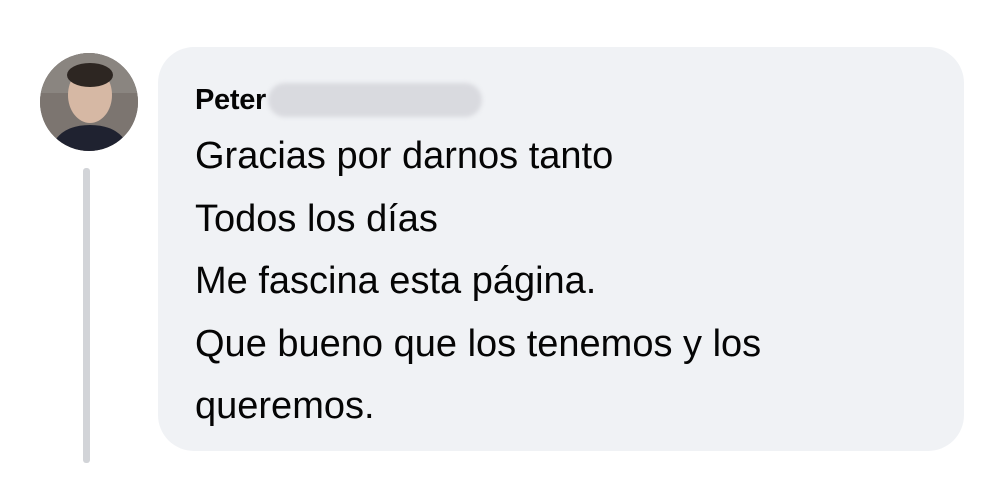  Describe the element at coordinates (478, 343) in the screenshot. I see `comment-line: Que bueno que los tenemos y los` at that location.